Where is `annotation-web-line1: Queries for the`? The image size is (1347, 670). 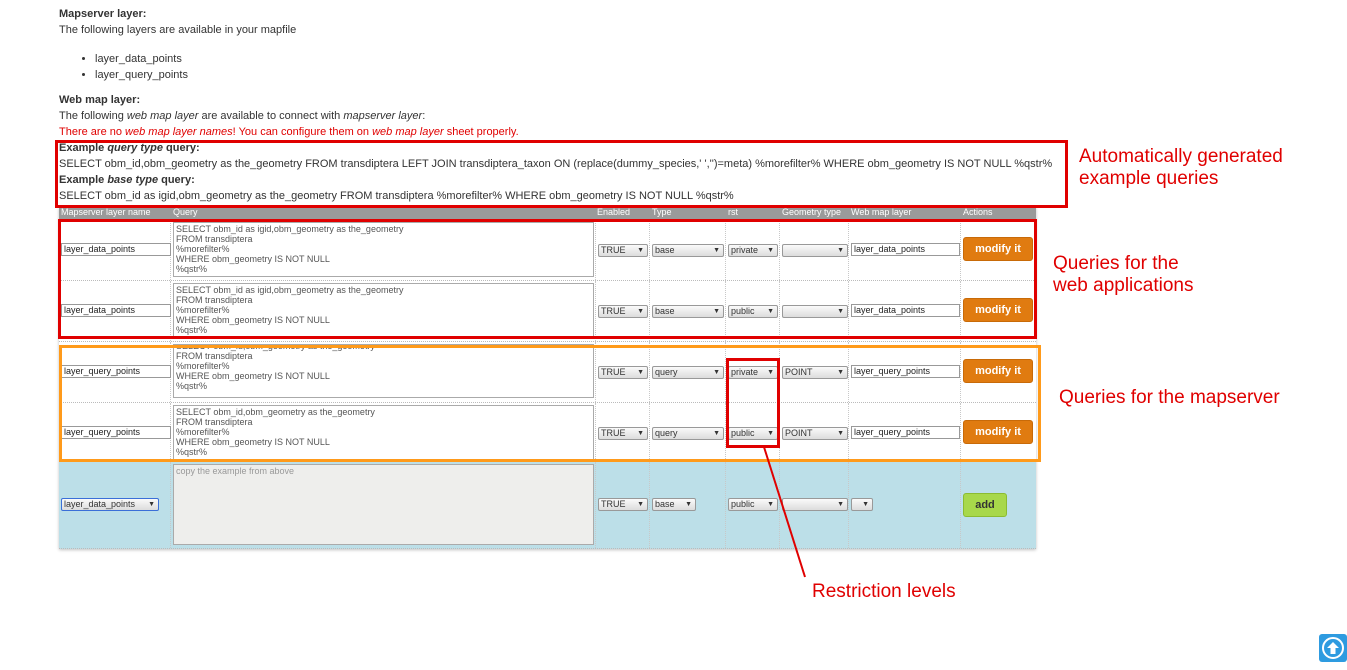 annotation-web-line1: Queries for the is located at coordinates (1116, 263).